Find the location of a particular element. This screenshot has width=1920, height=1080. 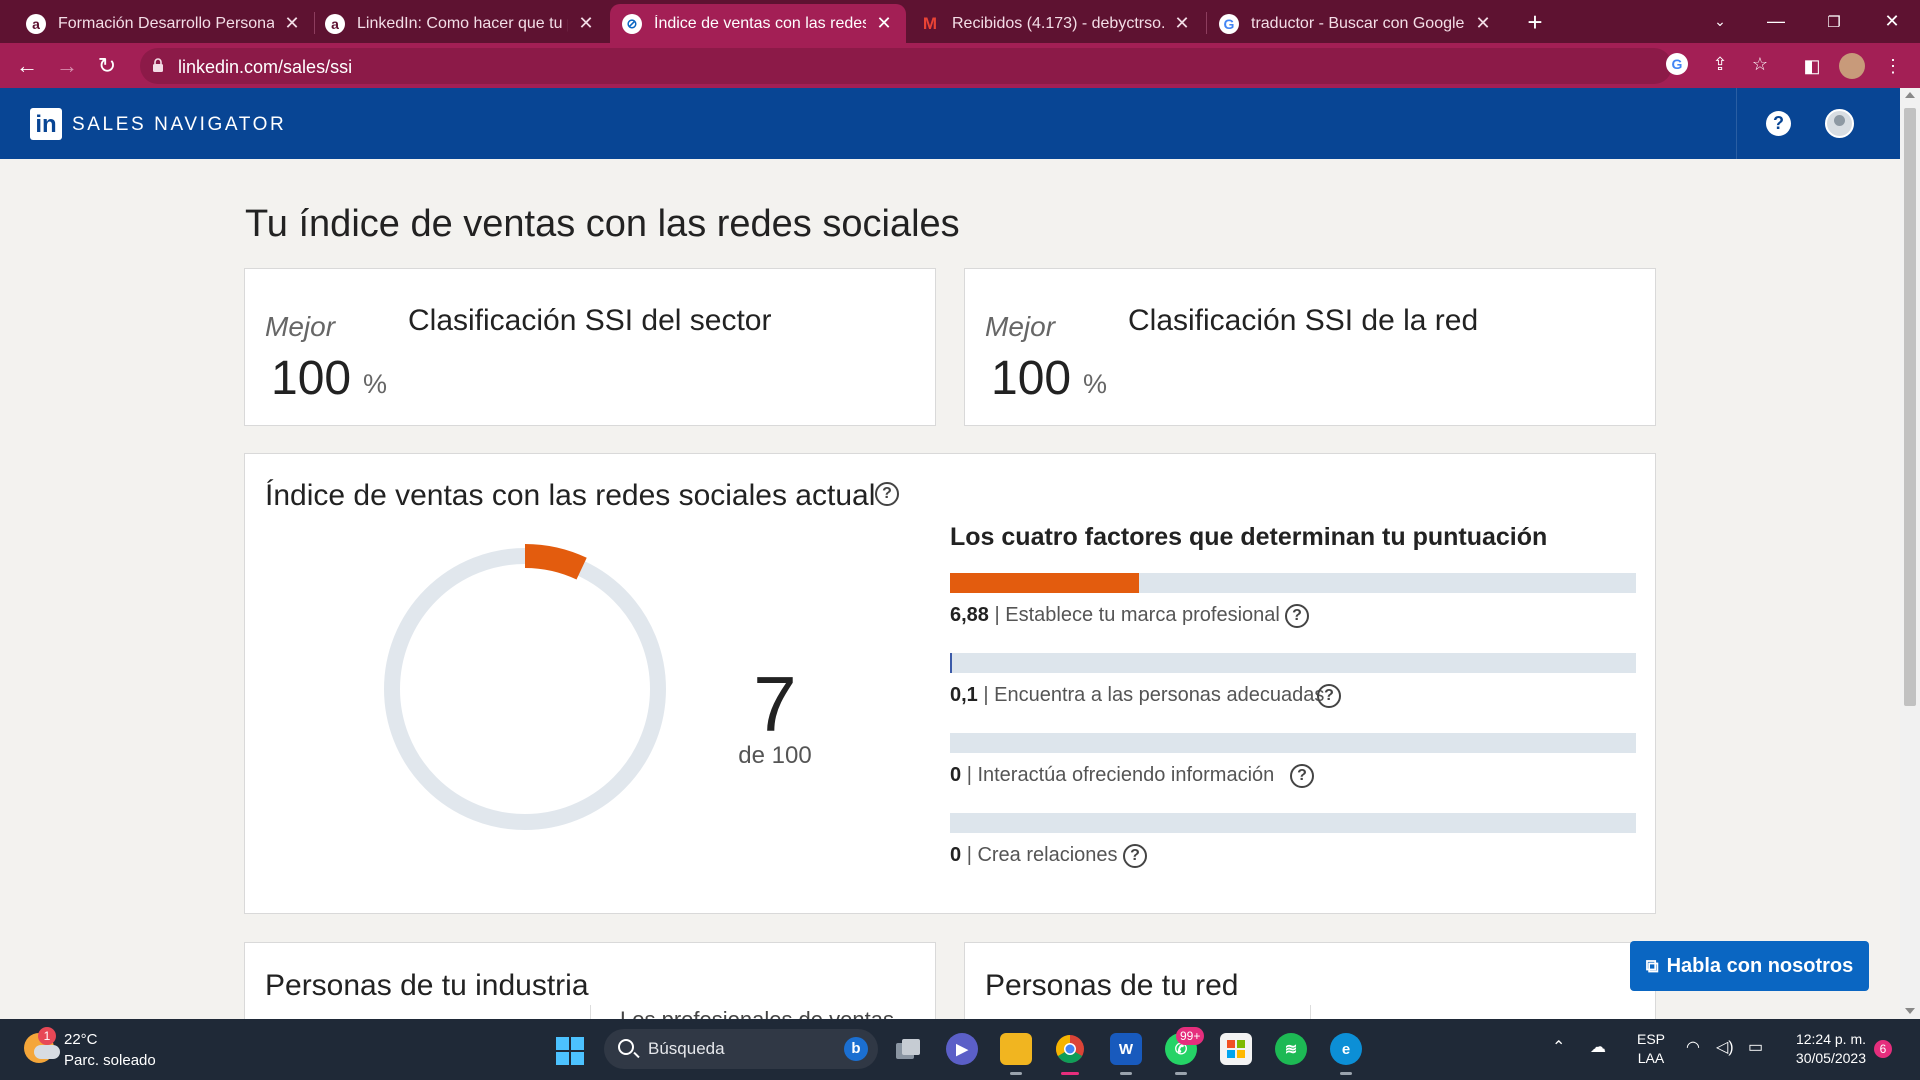

help-icon: ? is located at coordinates (1778, 123).